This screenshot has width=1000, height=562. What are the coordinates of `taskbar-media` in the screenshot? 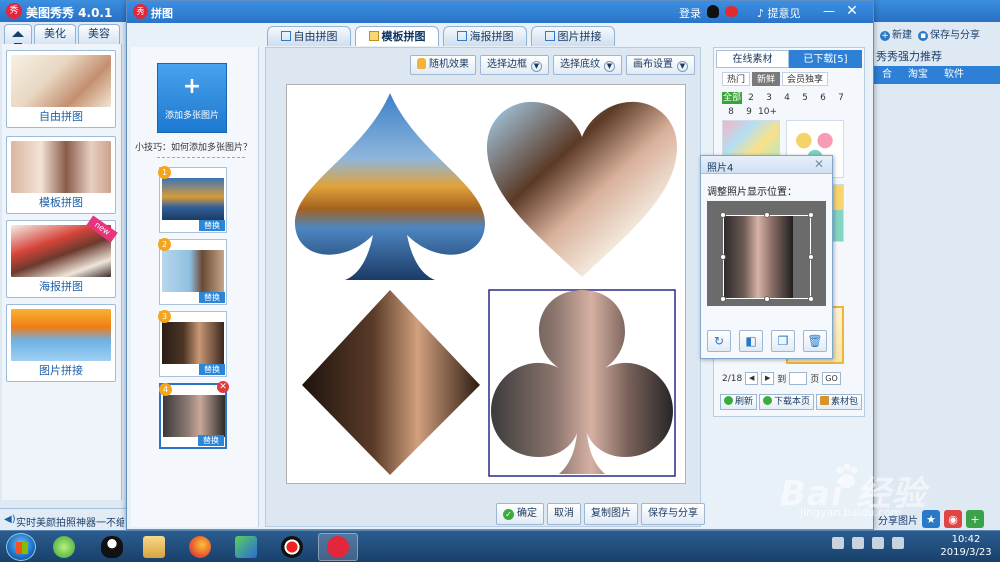 It's located at (246, 547).